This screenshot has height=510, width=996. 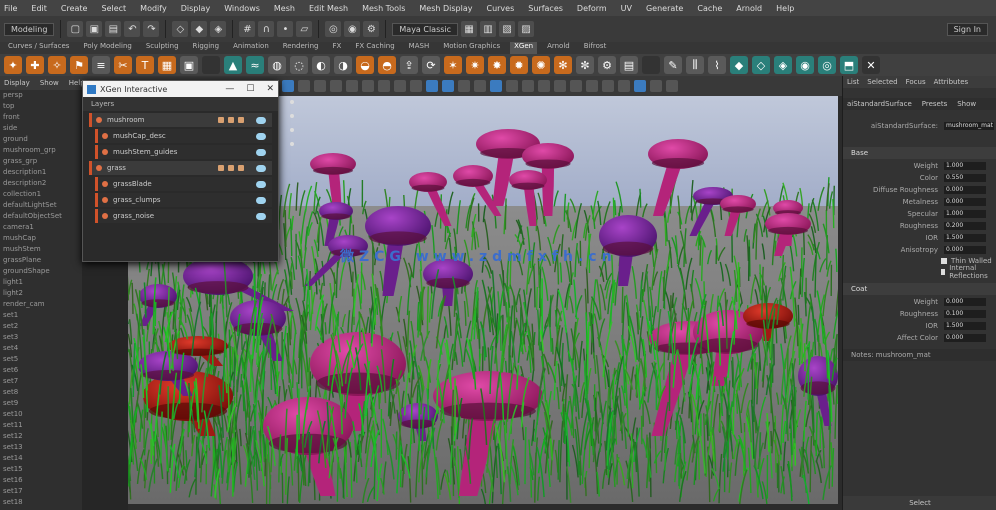 What do you see at coordinates (277, 65) in the screenshot?
I see `clump-modifier-icon: ◍` at bounding box center [277, 65].